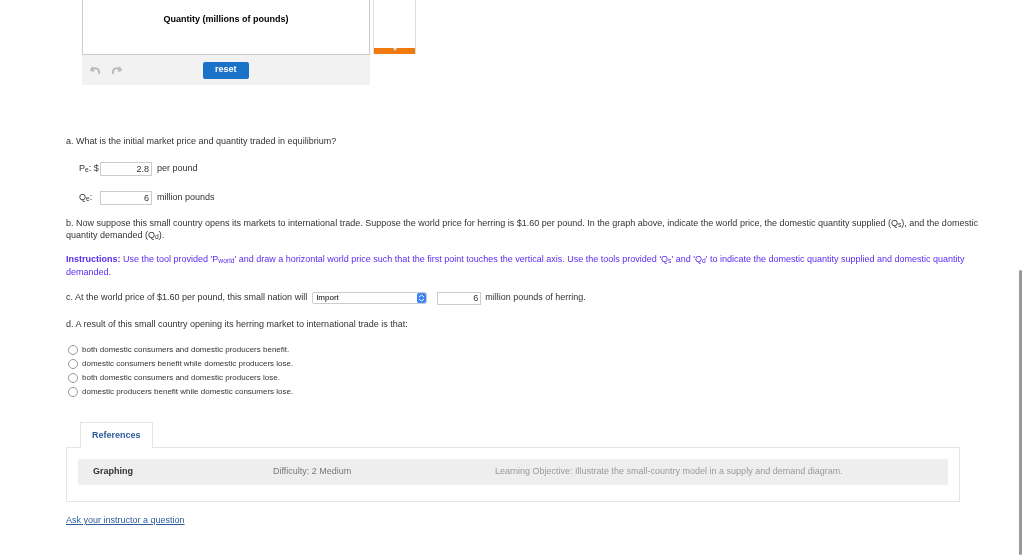 The image size is (1024, 555). I want to click on question-text: d. A result of this small country opening its herring market to international trade is that:, so click(237, 324).